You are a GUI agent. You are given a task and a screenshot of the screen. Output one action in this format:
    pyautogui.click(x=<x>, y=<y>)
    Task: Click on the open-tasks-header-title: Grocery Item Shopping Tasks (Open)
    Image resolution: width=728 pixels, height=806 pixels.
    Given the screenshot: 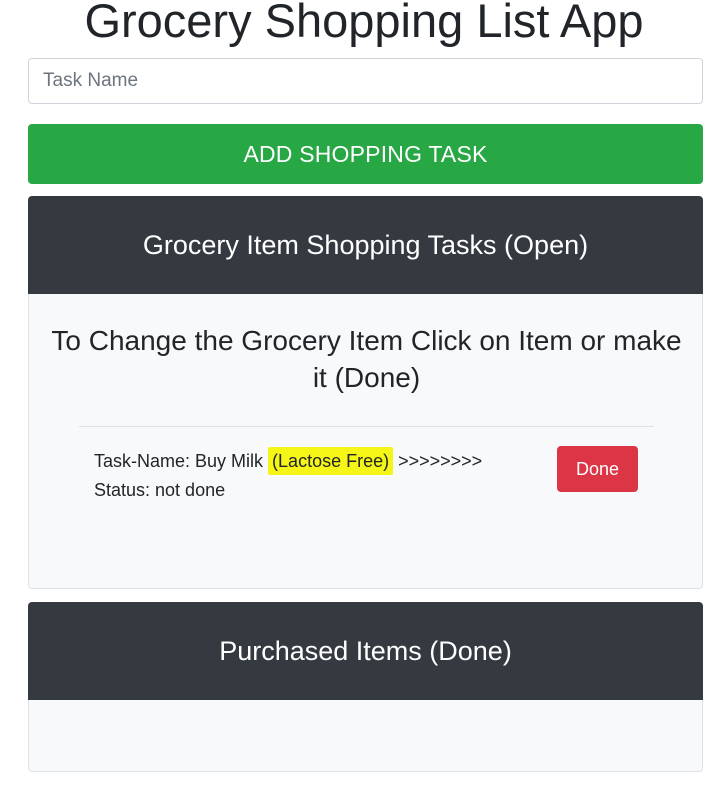 What is the action you would take?
    pyautogui.click(x=365, y=244)
    